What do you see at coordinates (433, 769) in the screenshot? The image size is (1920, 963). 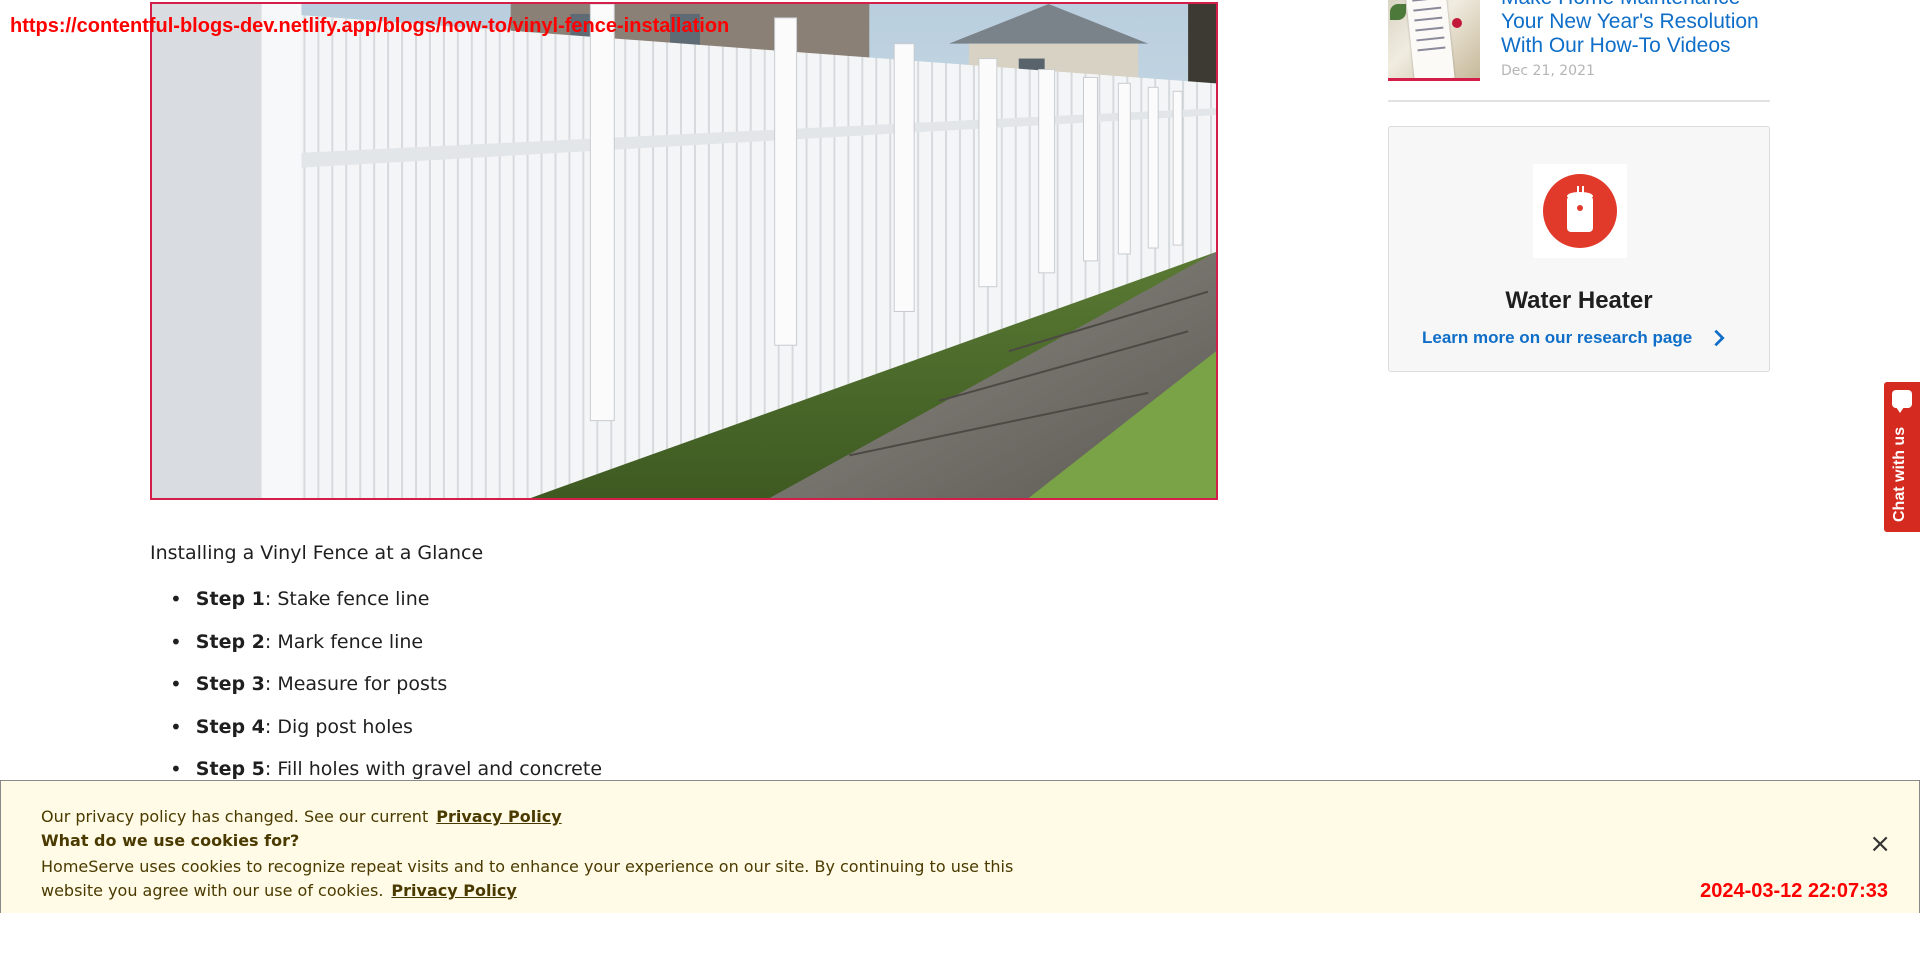 I see `step-text: : Fill holes with gravel and concrete` at bounding box center [433, 769].